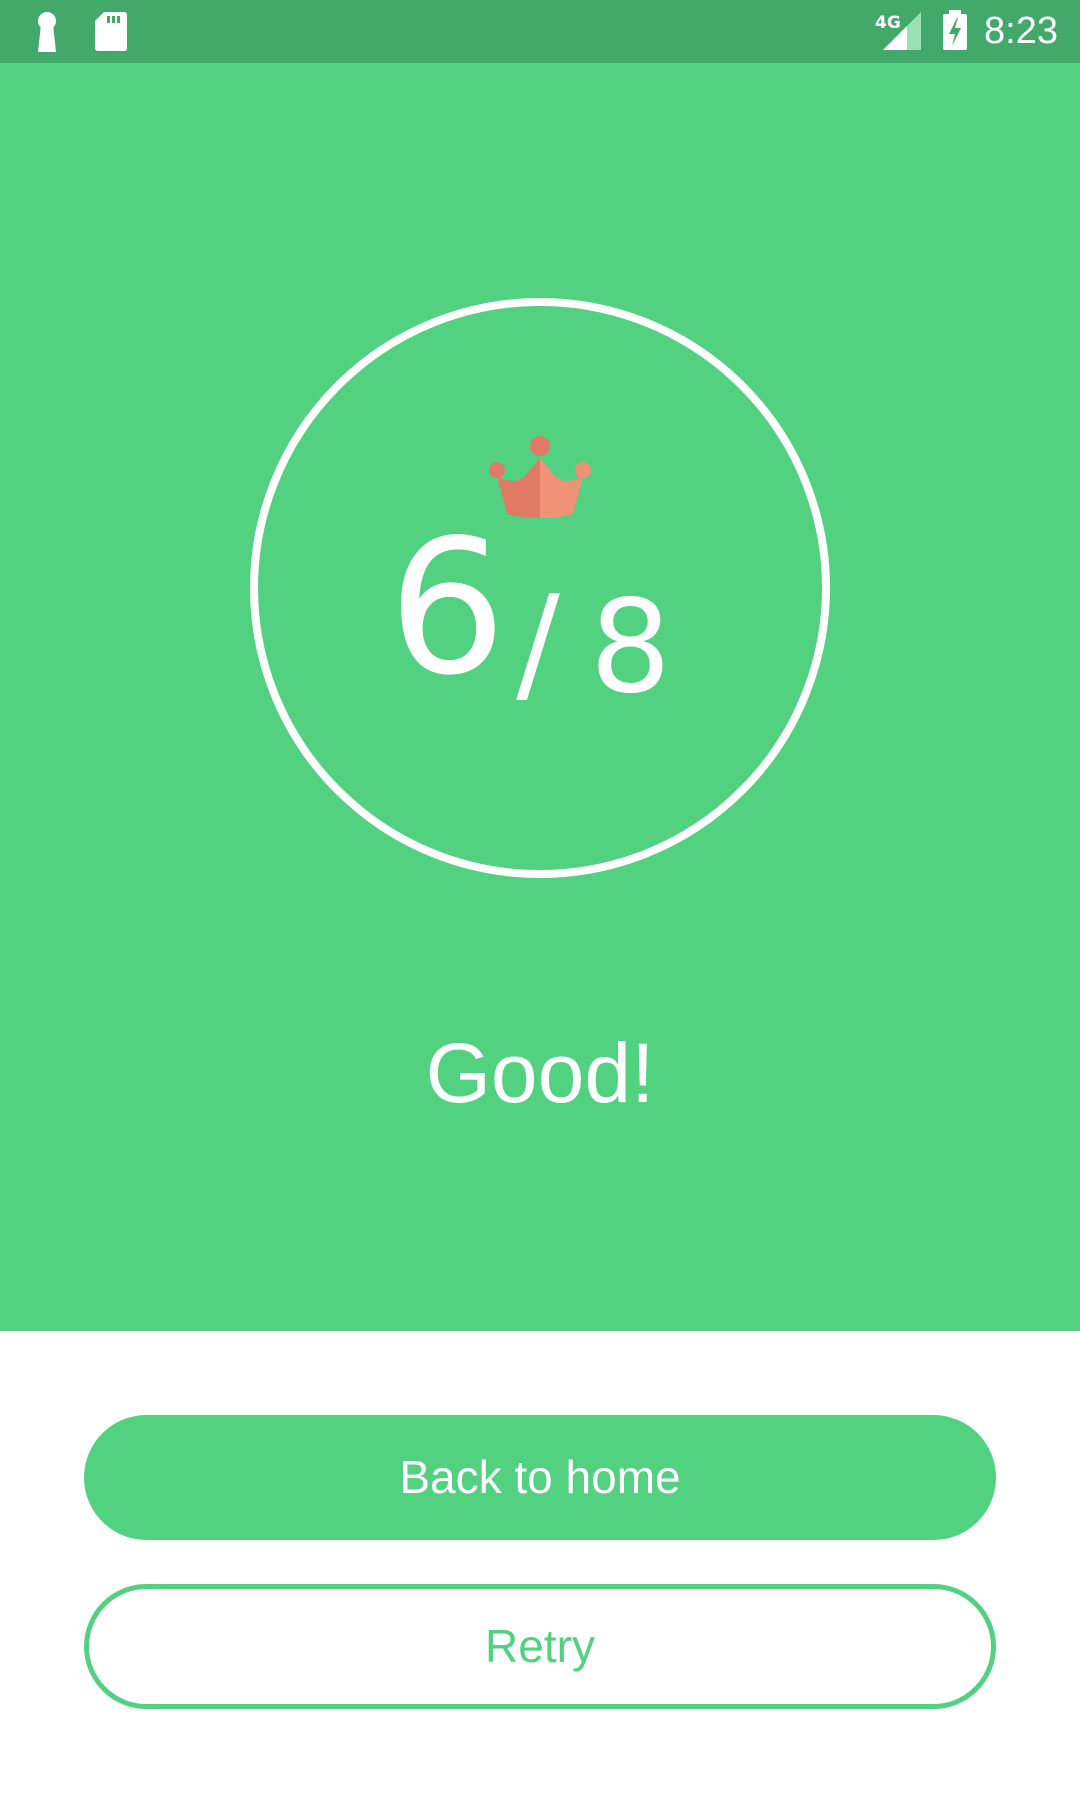  I want to click on signal-icon: 4G, so click(898, 31).